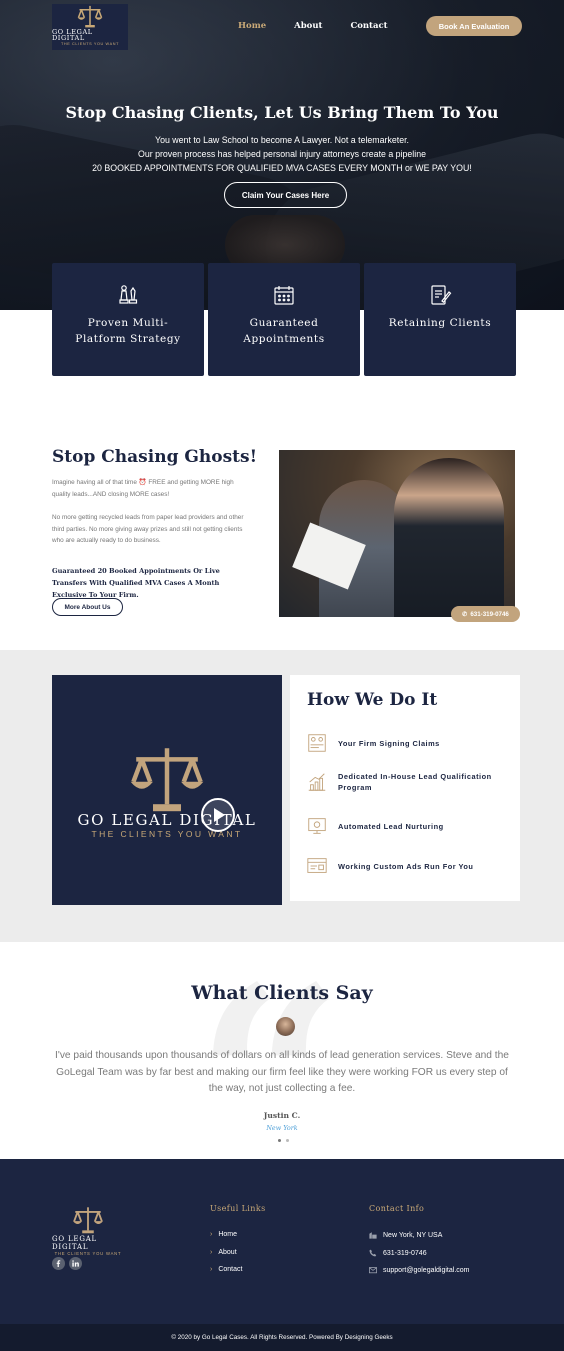 The width and height of the screenshot is (564, 1351). Describe the element at coordinates (282, 1115) in the screenshot. I see `testimonial-author: Justin C.` at that location.